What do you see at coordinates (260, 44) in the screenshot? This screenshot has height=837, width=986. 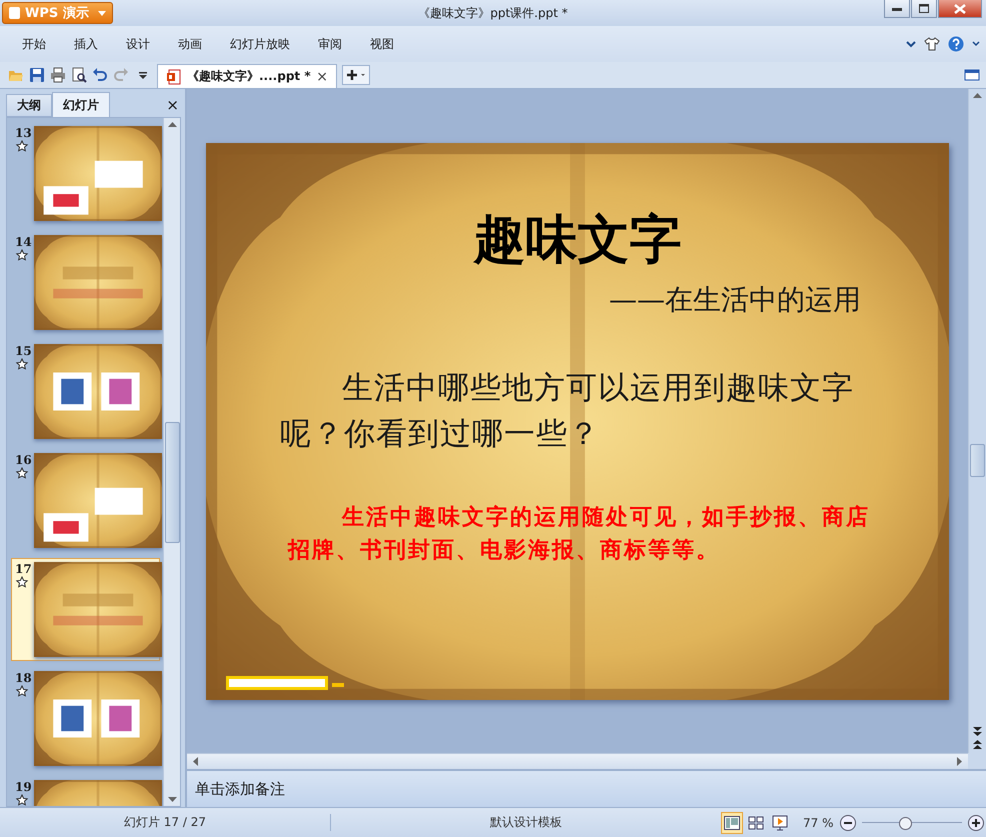 I see `menu-item: 幻灯片放映` at bounding box center [260, 44].